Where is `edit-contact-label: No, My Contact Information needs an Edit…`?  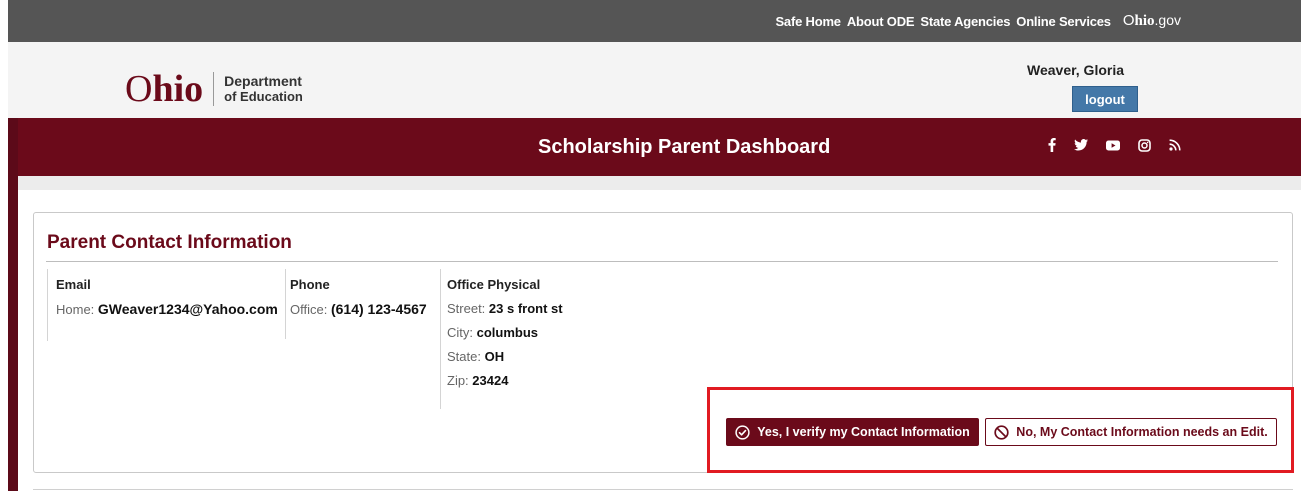 edit-contact-label: No, My Contact Information needs an Edit… is located at coordinates (1142, 432).